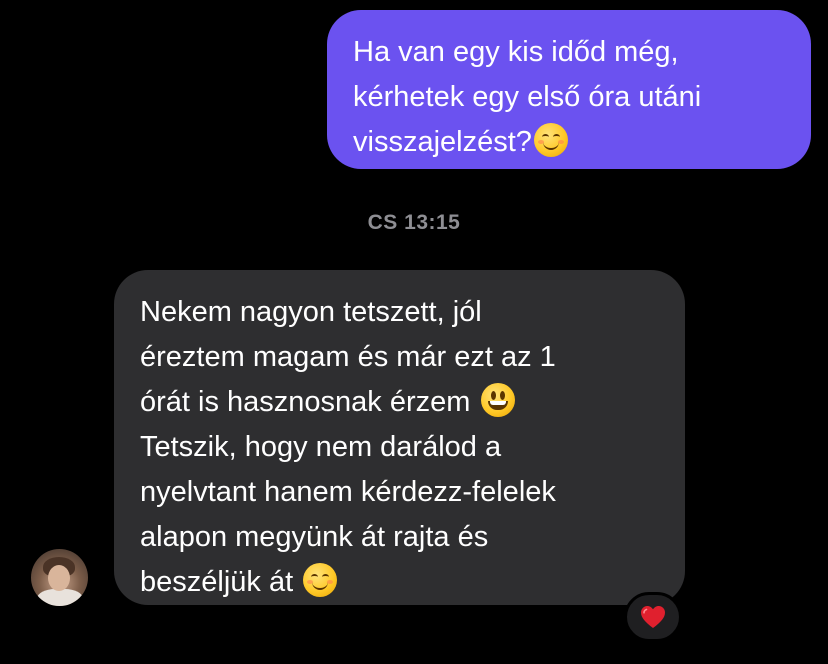  Describe the element at coordinates (569, 142) in the screenshot. I see `message-line: visszajelzést?` at that location.